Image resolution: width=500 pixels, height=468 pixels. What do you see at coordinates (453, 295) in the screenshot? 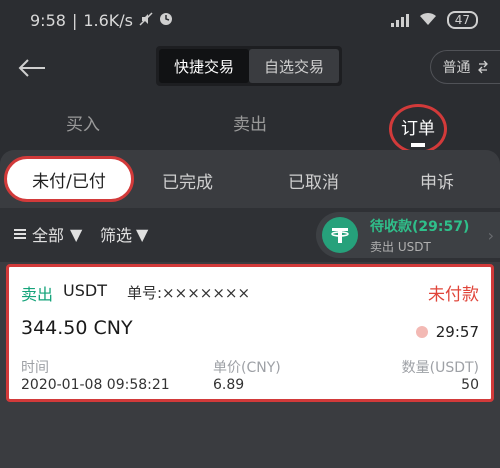
I see `order-status: 未付款` at bounding box center [453, 295].